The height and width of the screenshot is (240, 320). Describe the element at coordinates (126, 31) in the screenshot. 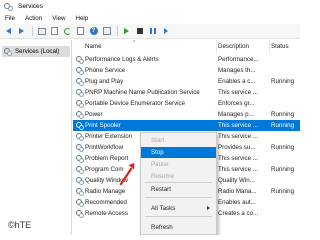

I see `start-icon` at that location.